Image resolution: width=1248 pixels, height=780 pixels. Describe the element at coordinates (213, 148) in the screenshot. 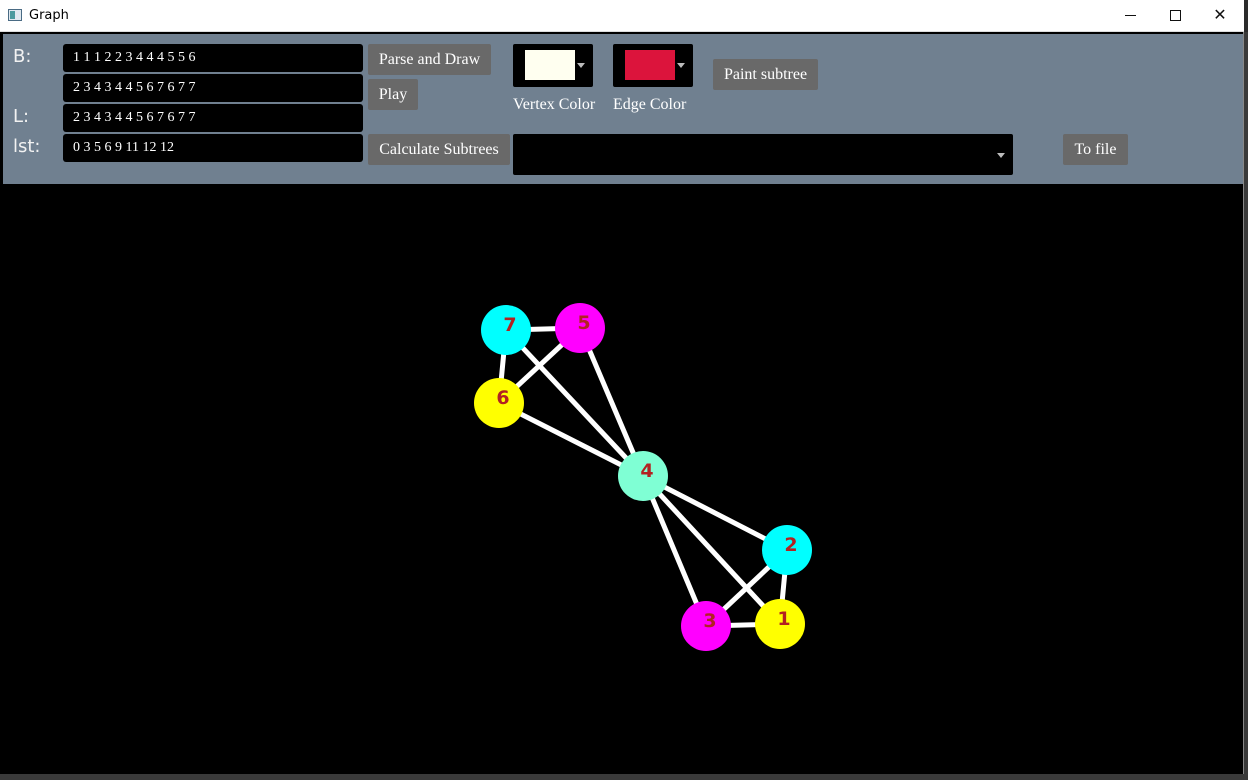

I see `lst-input: 0 3 5 6 9 11 12 12` at that location.